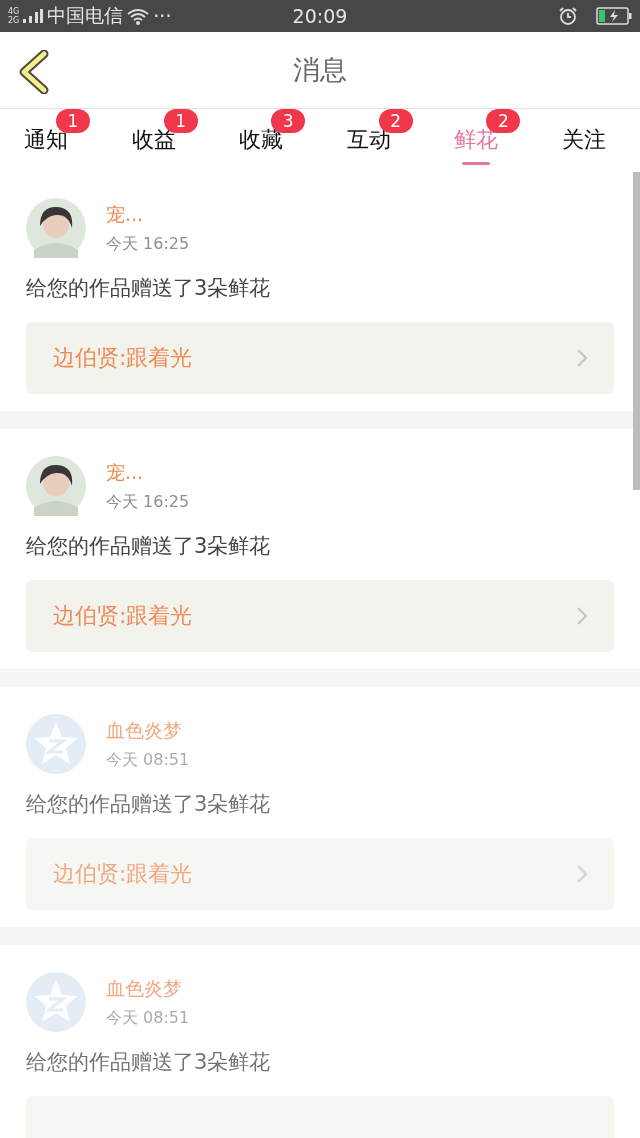  What do you see at coordinates (320, 70) in the screenshot?
I see `page-title: 消息` at bounding box center [320, 70].